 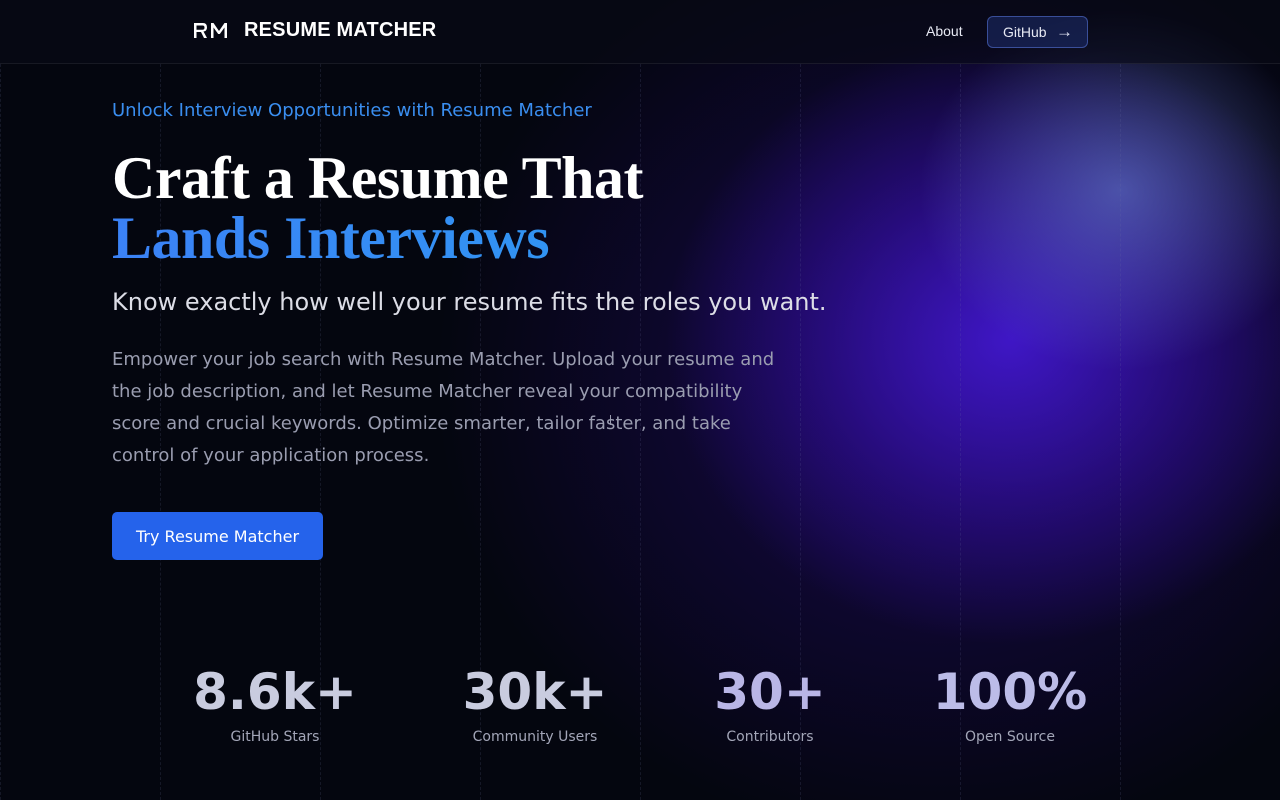 What do you see at coordinates (1010, 692) in the screenshot?
I see `stat-value: 100%` at bounding box center [1010, 692].